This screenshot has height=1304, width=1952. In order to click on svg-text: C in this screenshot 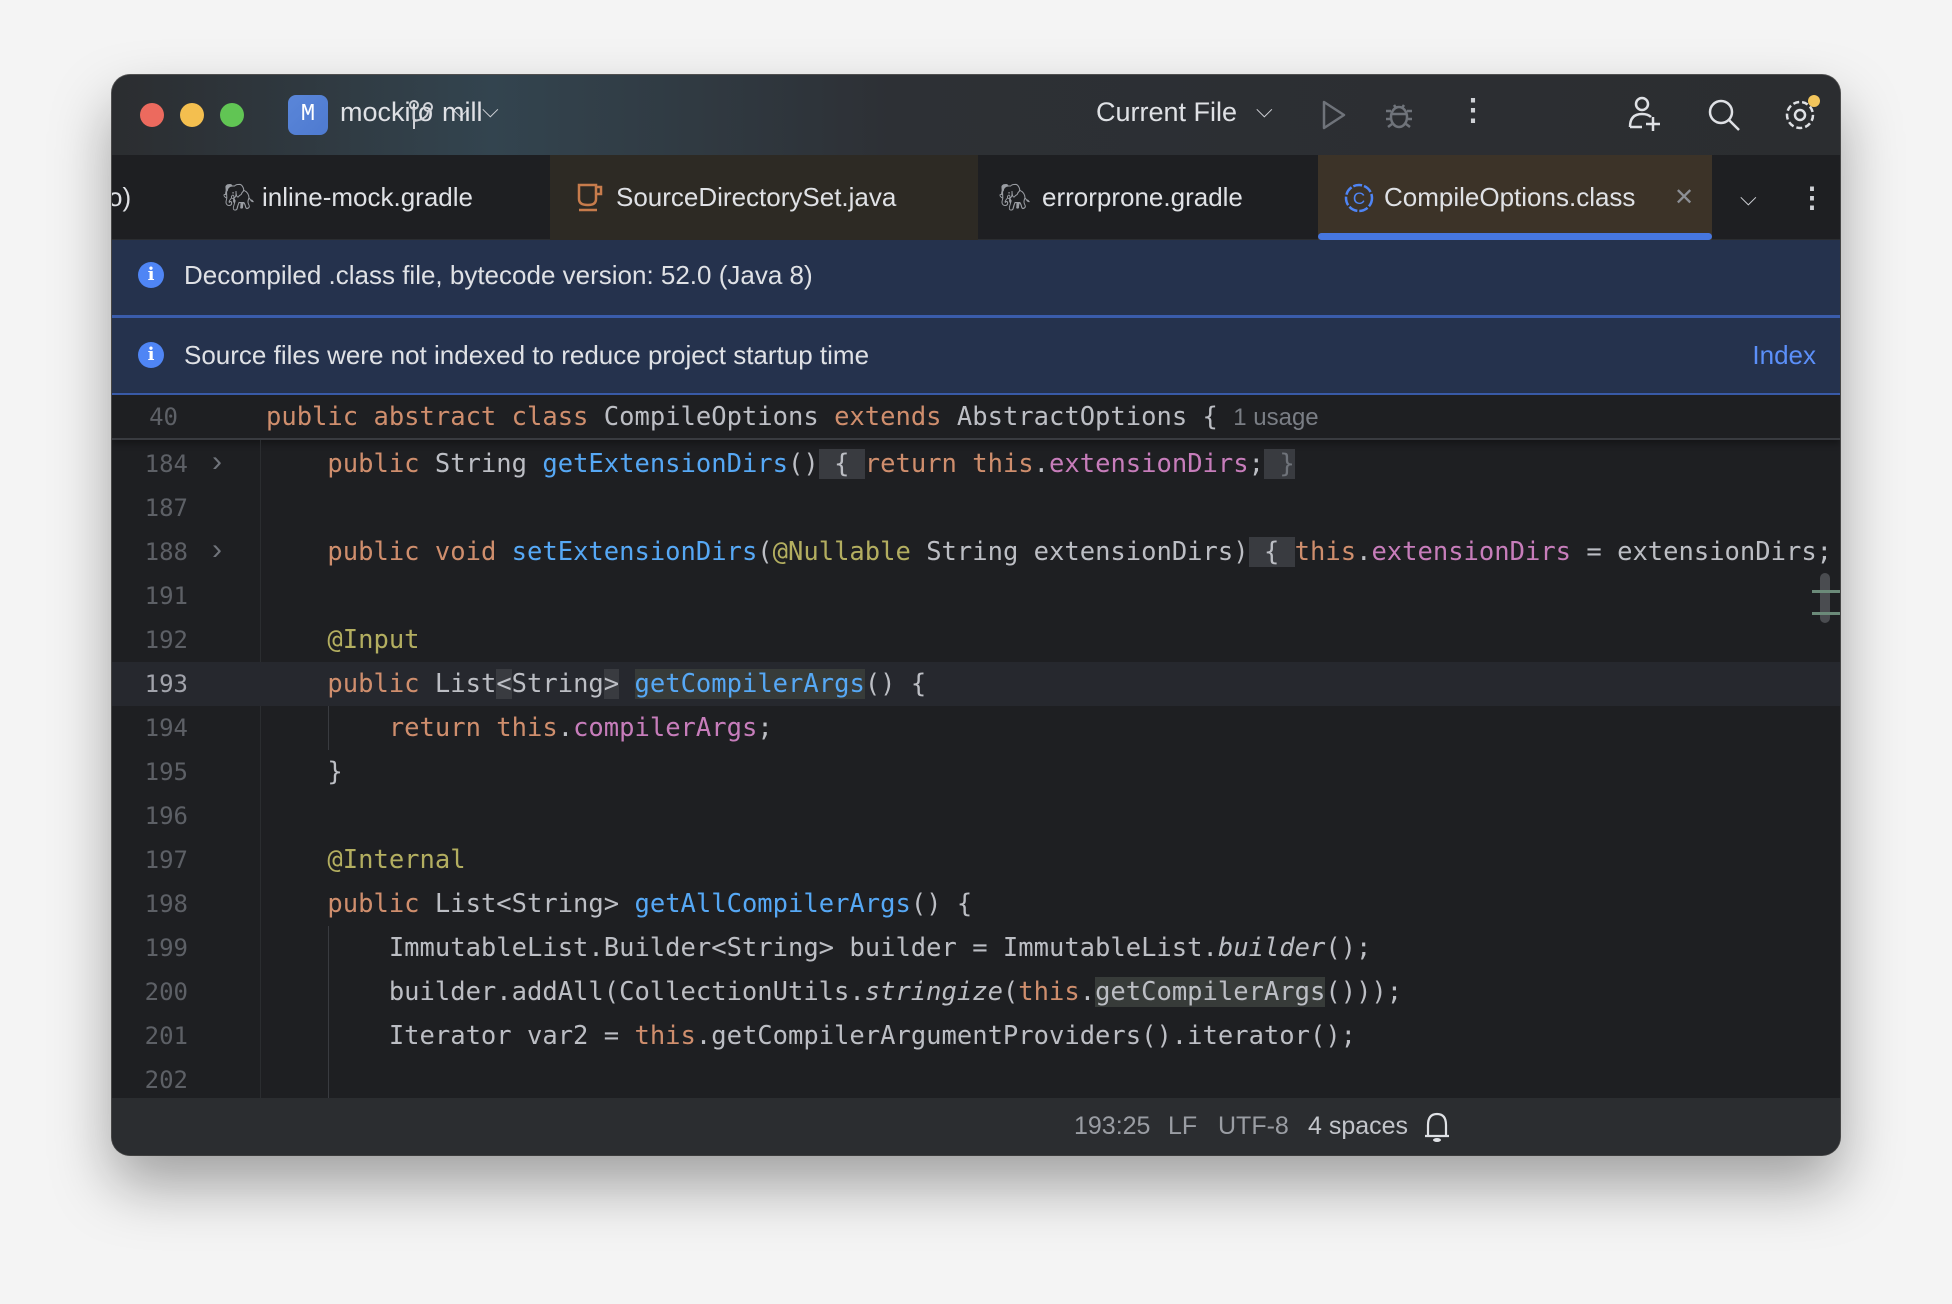, I will do `click(1359, 198)`.